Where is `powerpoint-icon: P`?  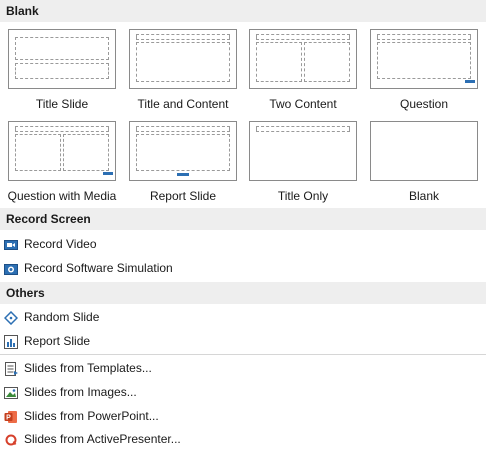 powerpoint-icon: P is located at coordinates (11, 416).